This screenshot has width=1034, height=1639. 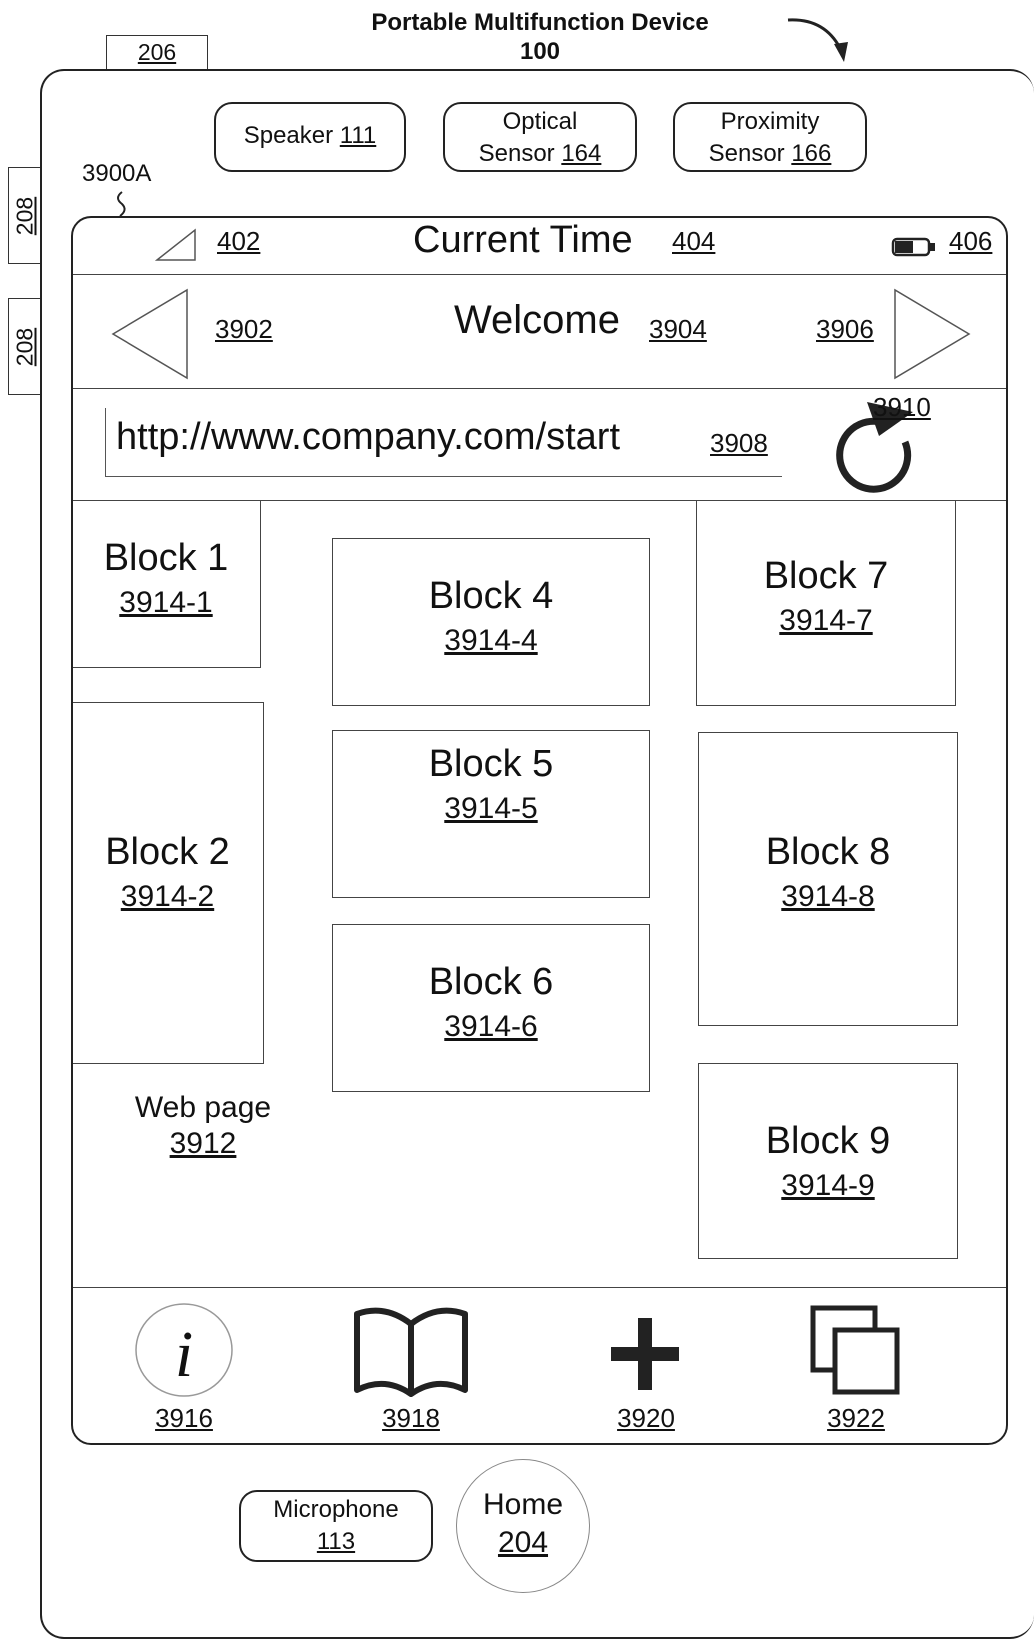 I want to click on url-text: http://www.company.com/start, so click(x=368, y=437).